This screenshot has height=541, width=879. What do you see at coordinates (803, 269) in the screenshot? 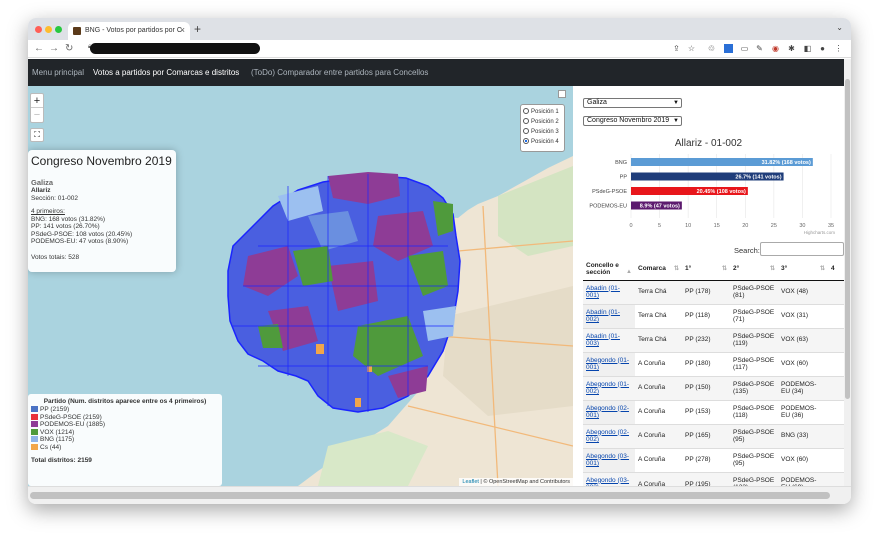
I see `col-third: 3° ⇅` at bounding box center [803, 269].